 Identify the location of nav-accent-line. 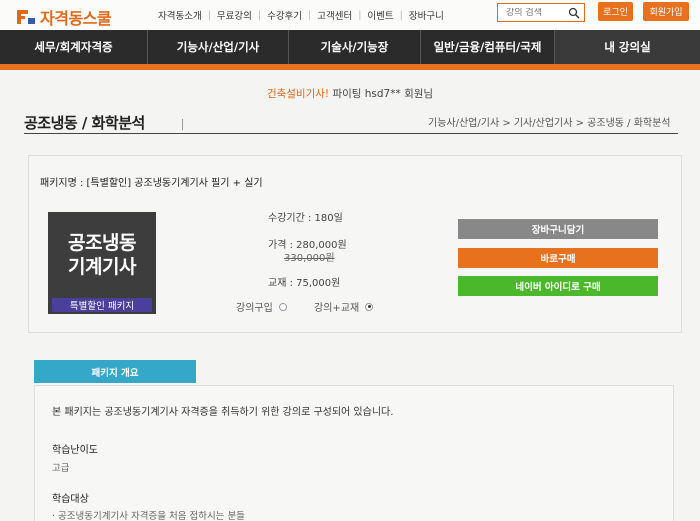
(350, 67).